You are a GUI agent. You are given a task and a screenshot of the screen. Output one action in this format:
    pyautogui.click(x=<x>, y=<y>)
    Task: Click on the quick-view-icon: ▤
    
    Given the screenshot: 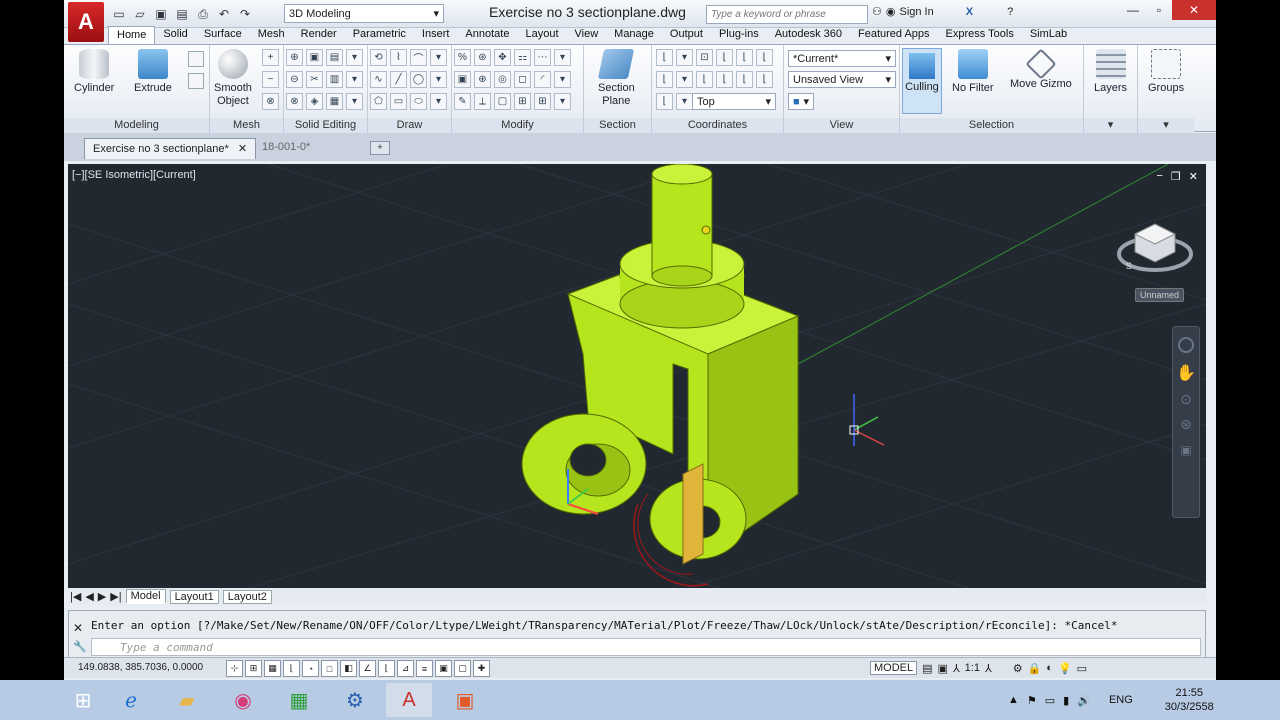 What is the action you would take?
    pyautogui.click(x=927, y=668)
    